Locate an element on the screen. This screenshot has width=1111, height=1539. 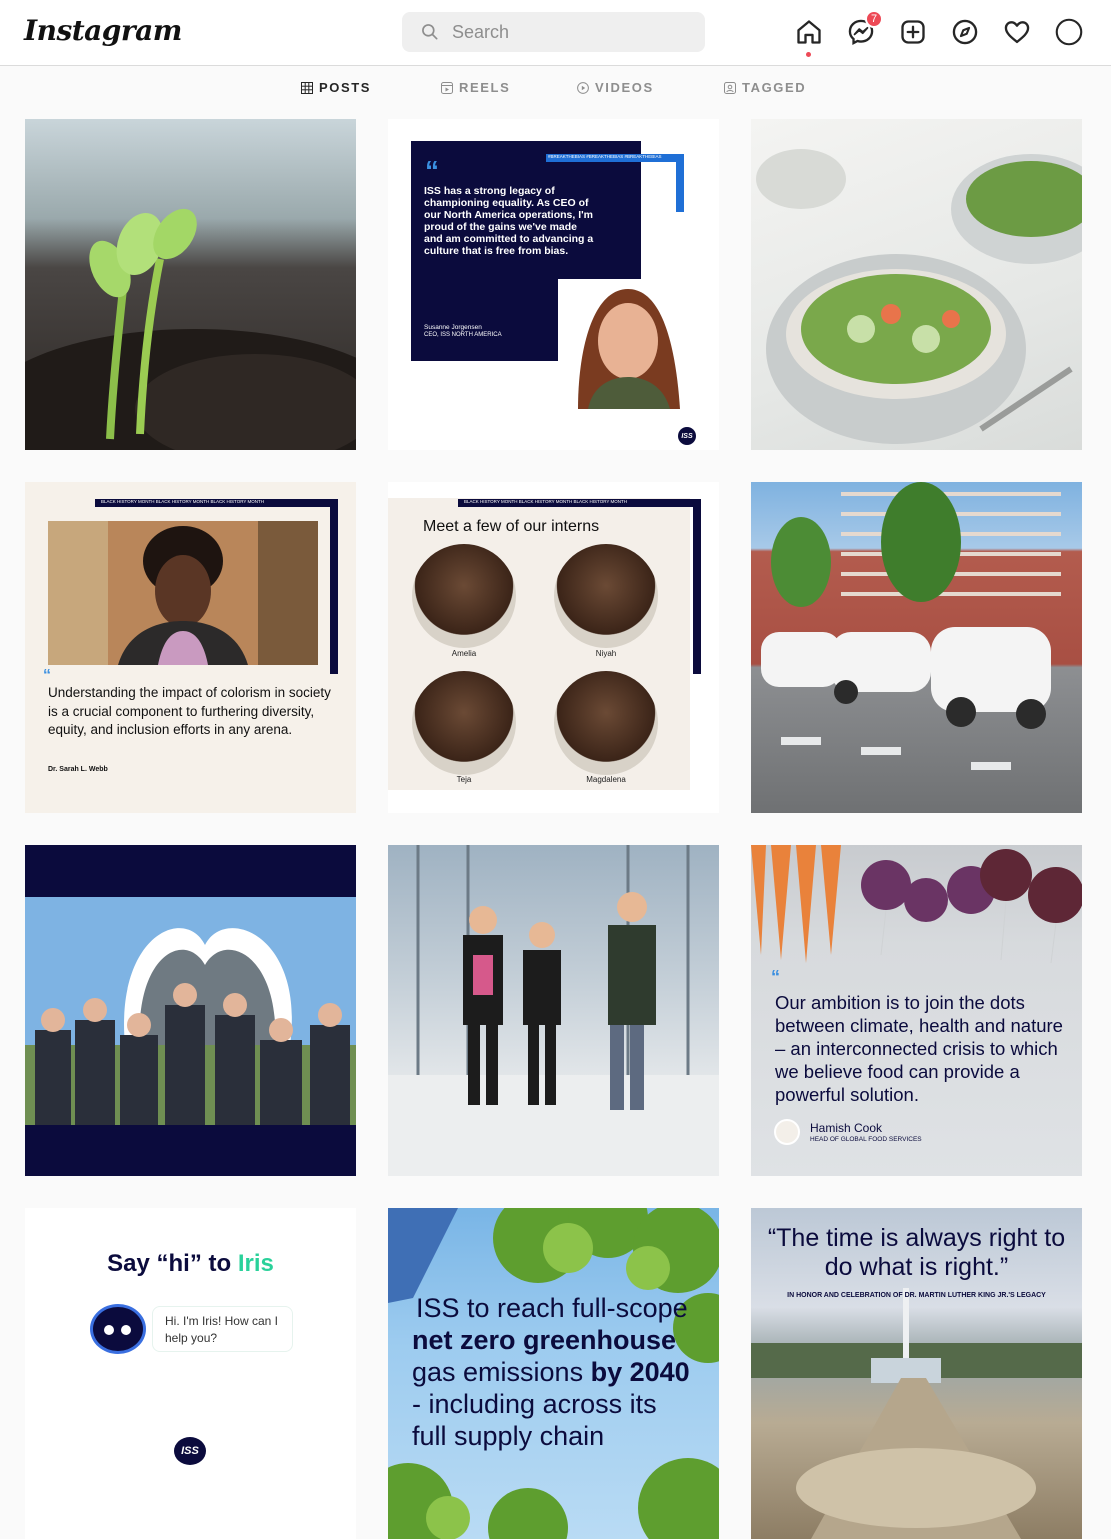
portrait-photo is located at coordinates (629, 349).